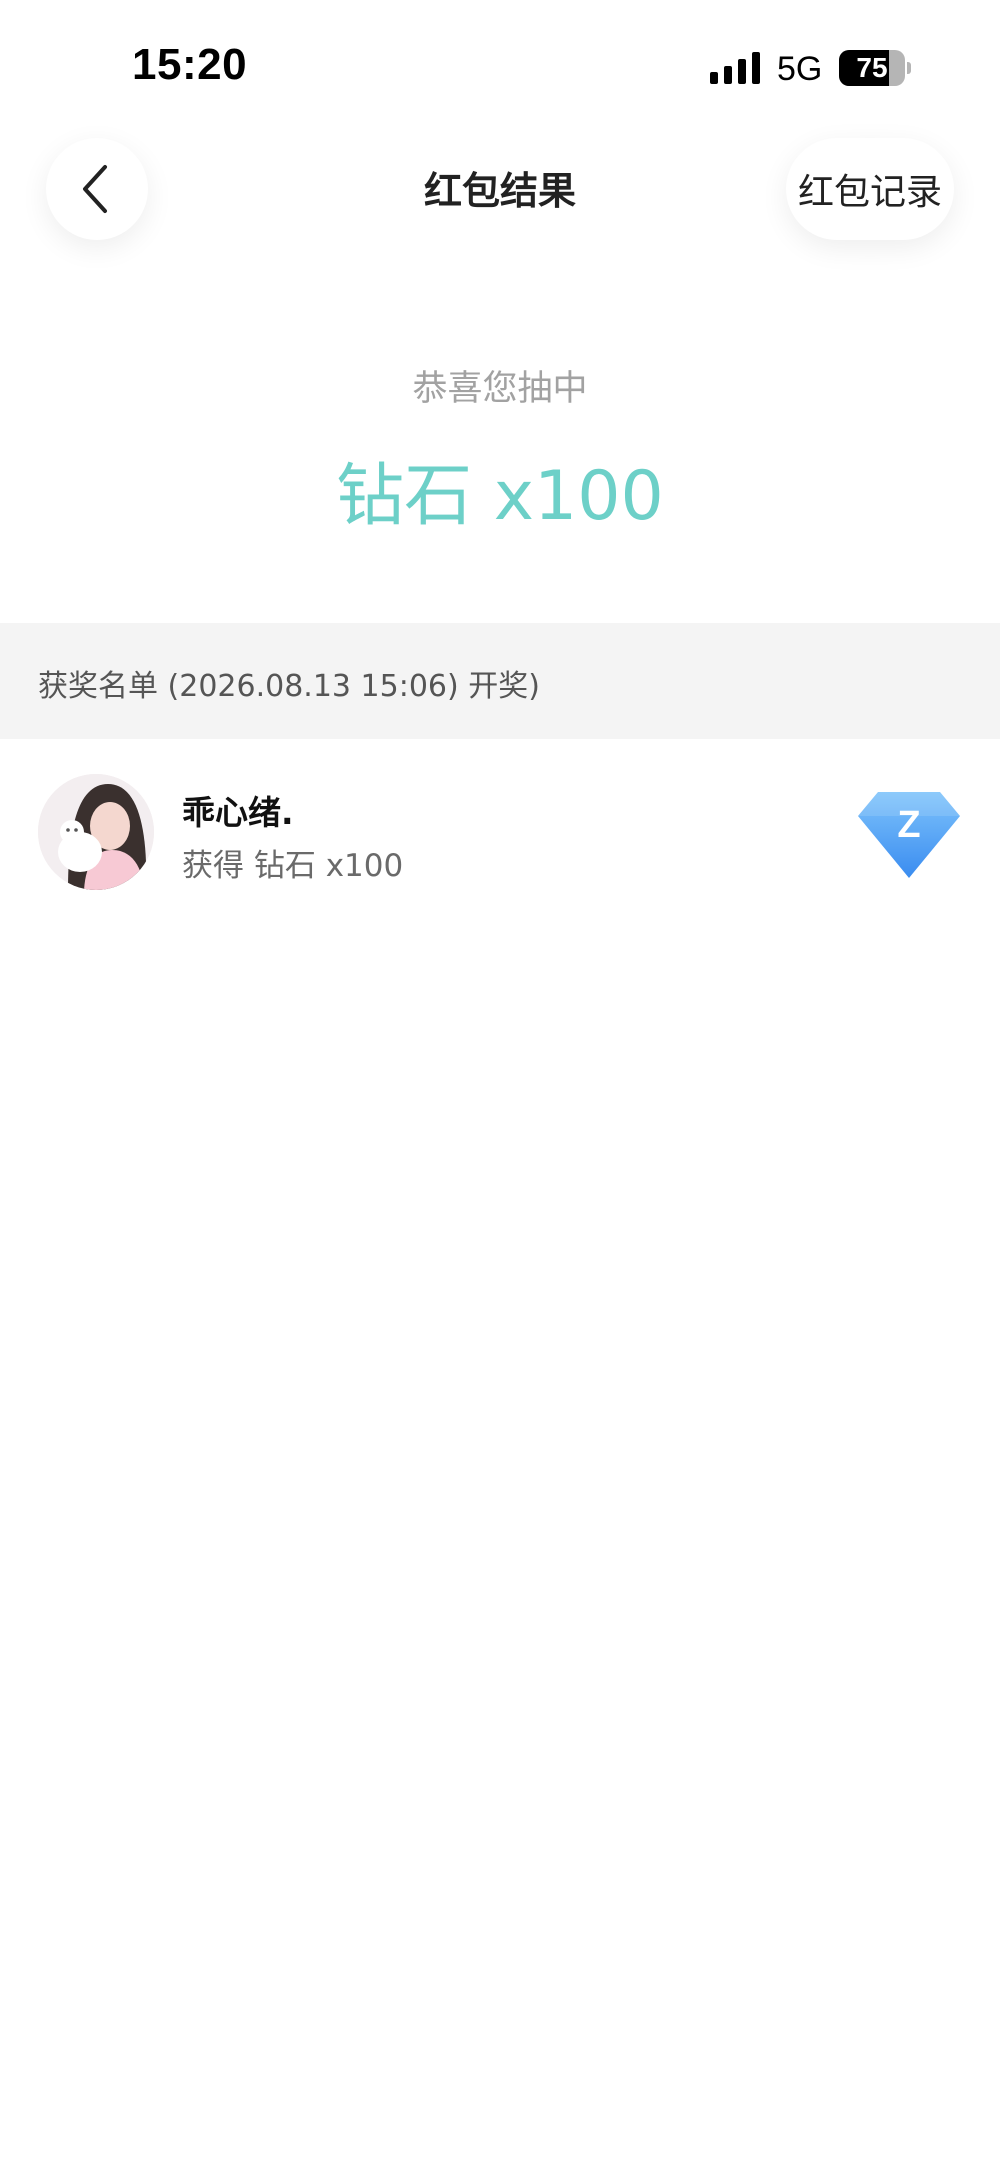 The image size is (1000, 2168). Describe the element at coordinates (238, 812) in the screenshot. I see `winner-name: 乖心绪.` at that location.